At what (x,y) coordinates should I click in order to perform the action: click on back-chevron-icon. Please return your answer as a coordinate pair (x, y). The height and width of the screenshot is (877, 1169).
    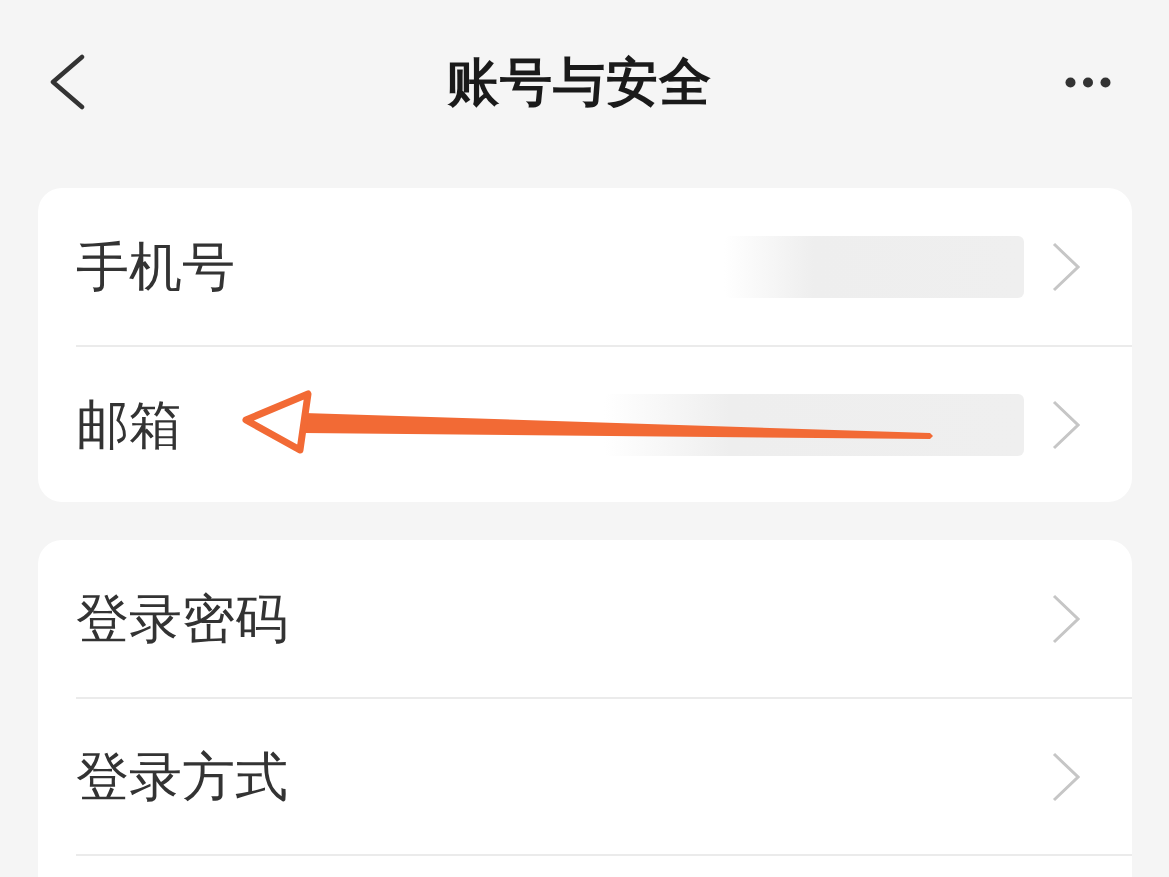
    Looking at the image, I should click on (67, 82).